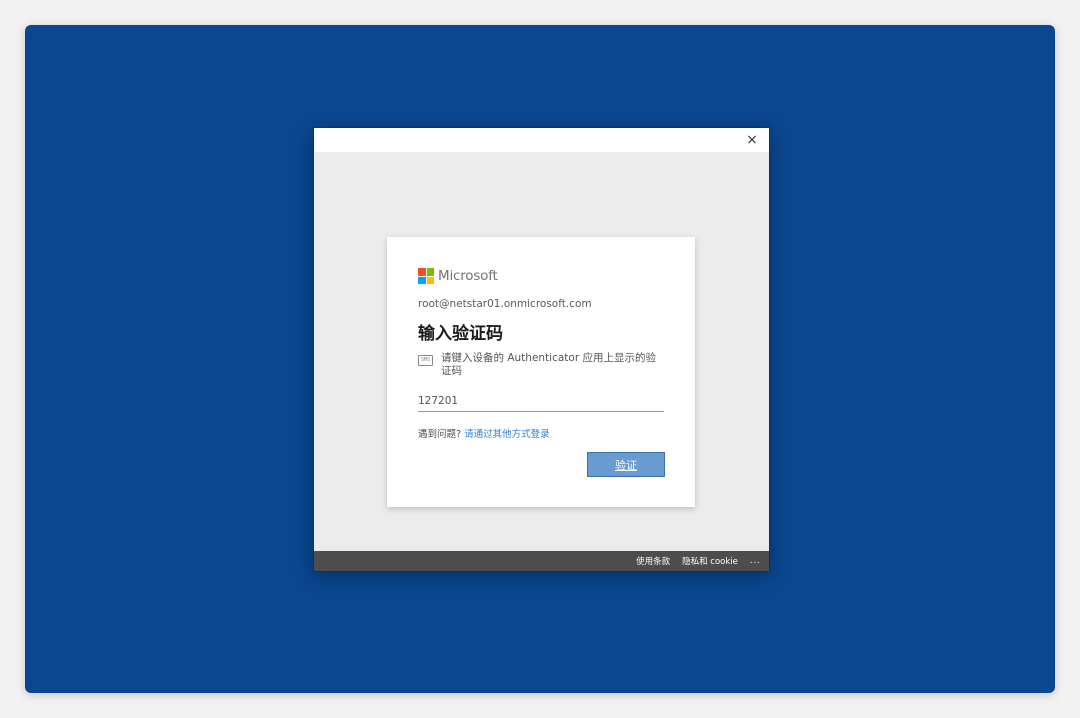  I want to click on account-email: root@netstar01.onmicrosoft.com, so click(505, 304).